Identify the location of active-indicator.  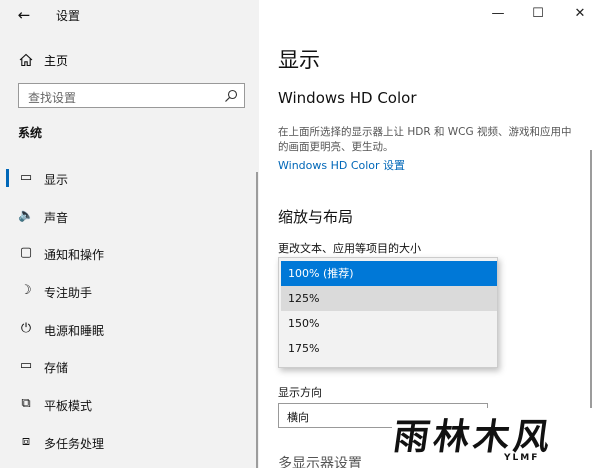
(7, 178).